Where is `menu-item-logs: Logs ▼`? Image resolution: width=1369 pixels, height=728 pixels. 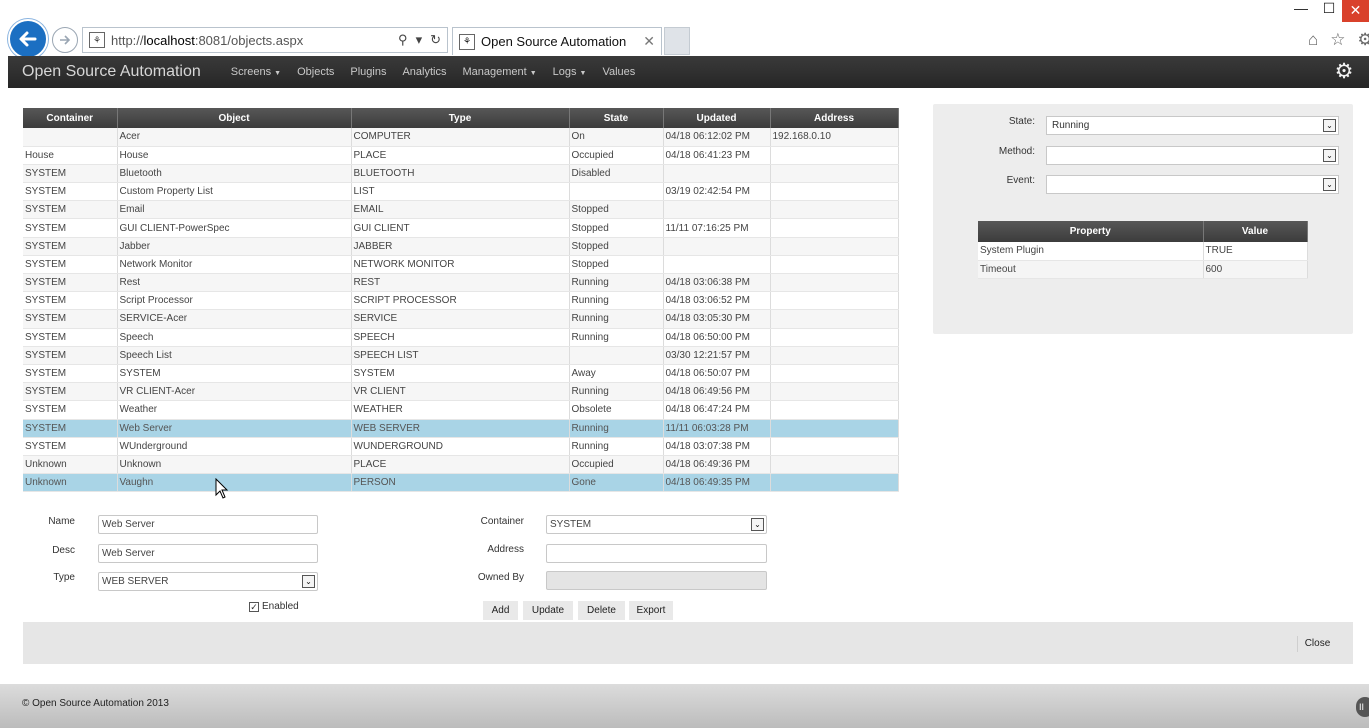
menu-item-logs: Logs ▼ is located at coordinates (570, 72).